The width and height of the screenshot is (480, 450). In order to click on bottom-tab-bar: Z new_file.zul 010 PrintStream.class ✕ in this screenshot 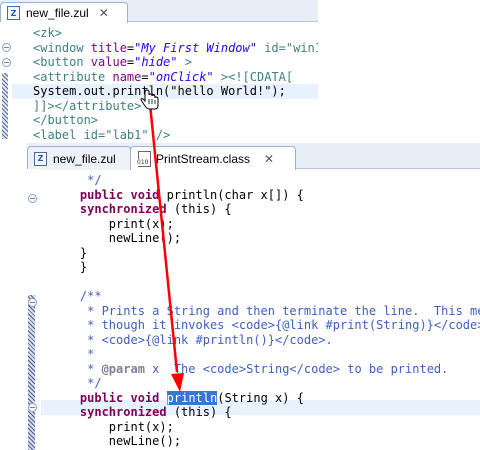, I will do `click(253, 156)`.